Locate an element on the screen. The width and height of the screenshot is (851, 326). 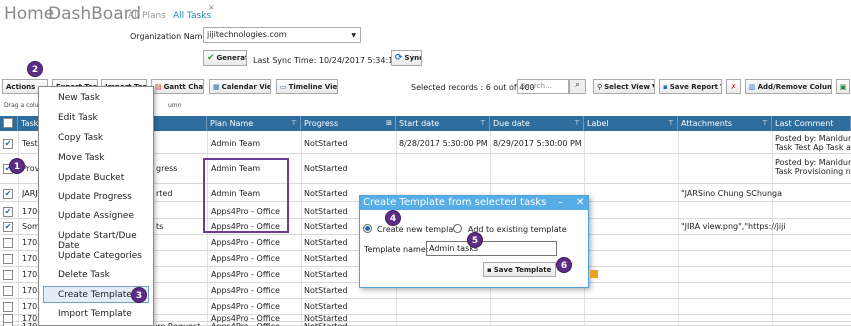
gantt-chart-label: Gantt Chart is located at coordinates (183, 86).